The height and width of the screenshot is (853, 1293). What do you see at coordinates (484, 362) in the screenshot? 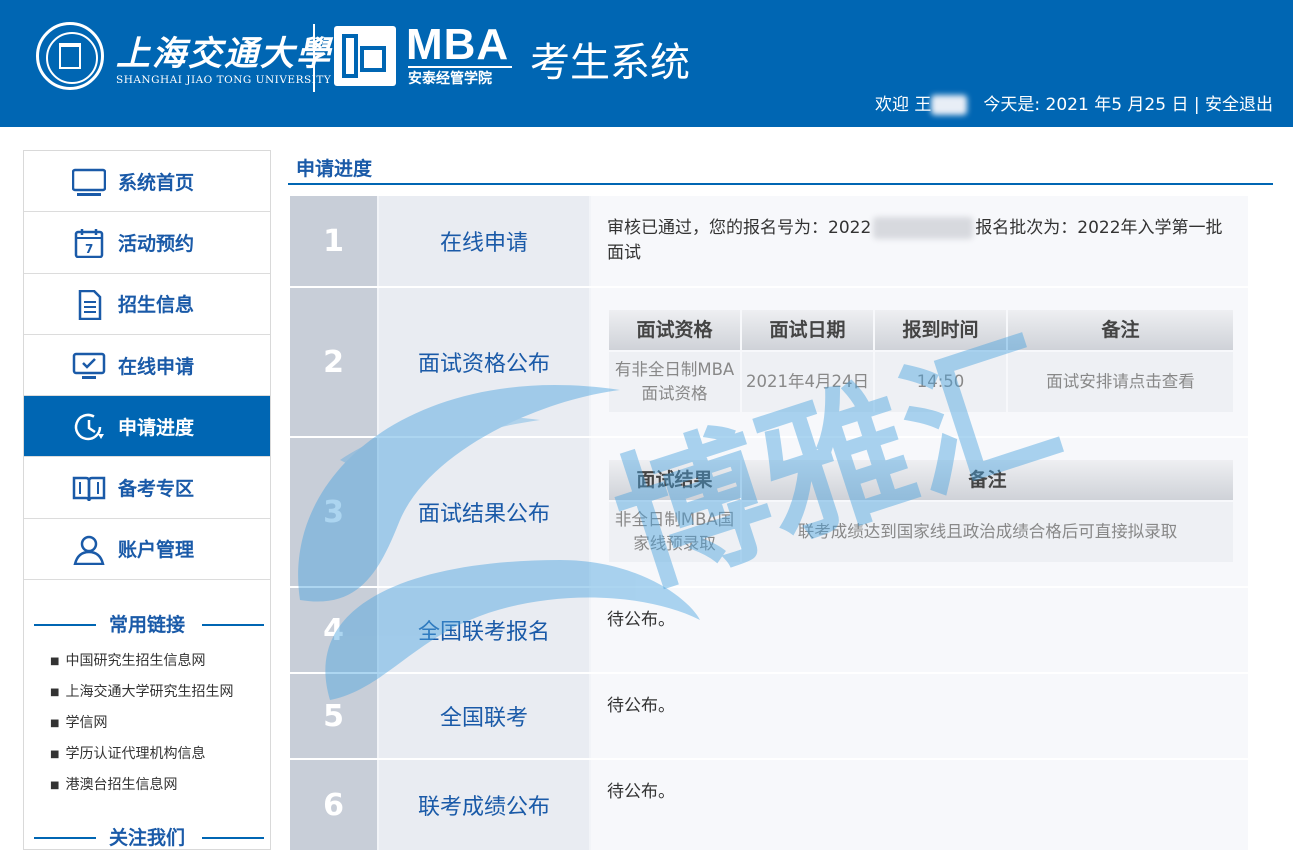
I see `step-name-link: 面试资格公布` at bounding box center [484, 362].